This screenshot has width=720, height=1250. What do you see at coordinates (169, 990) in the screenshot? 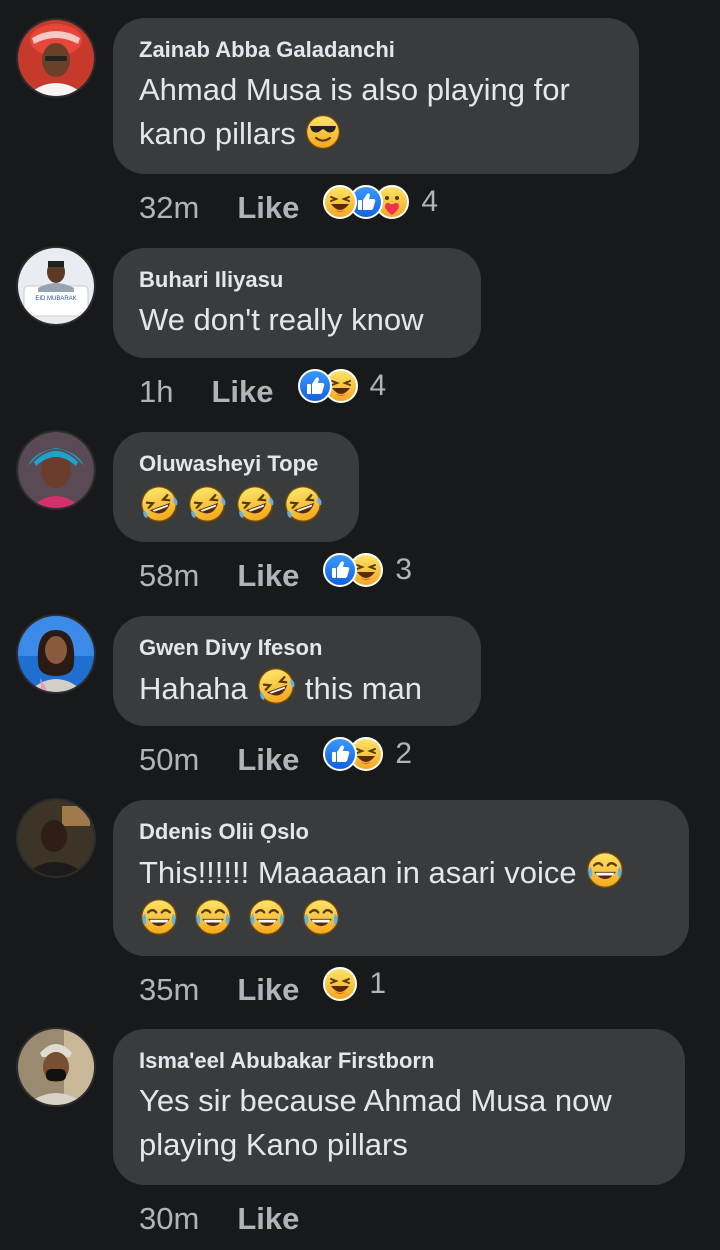
I see `comment-time: 35m` at bounding box center [169, 990].